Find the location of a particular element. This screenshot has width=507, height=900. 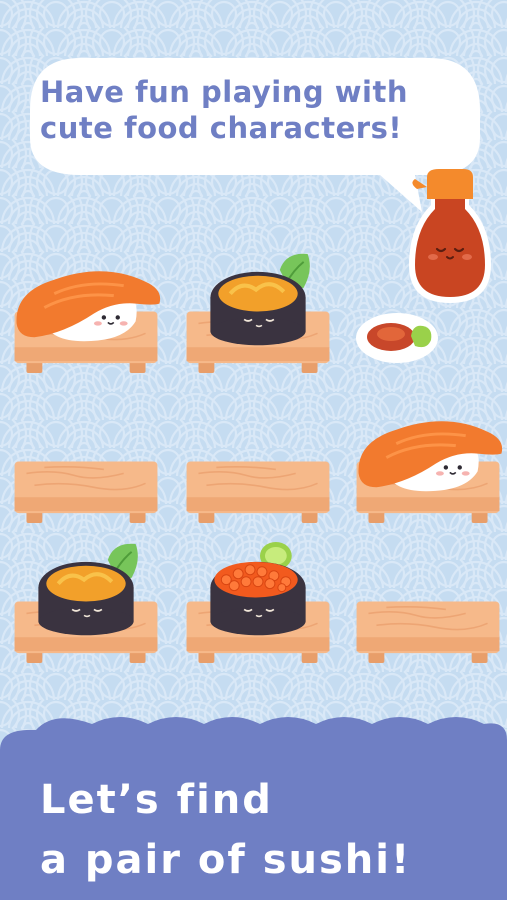

board-tile-ikura-gunkan is located at coordinates (259, 604).